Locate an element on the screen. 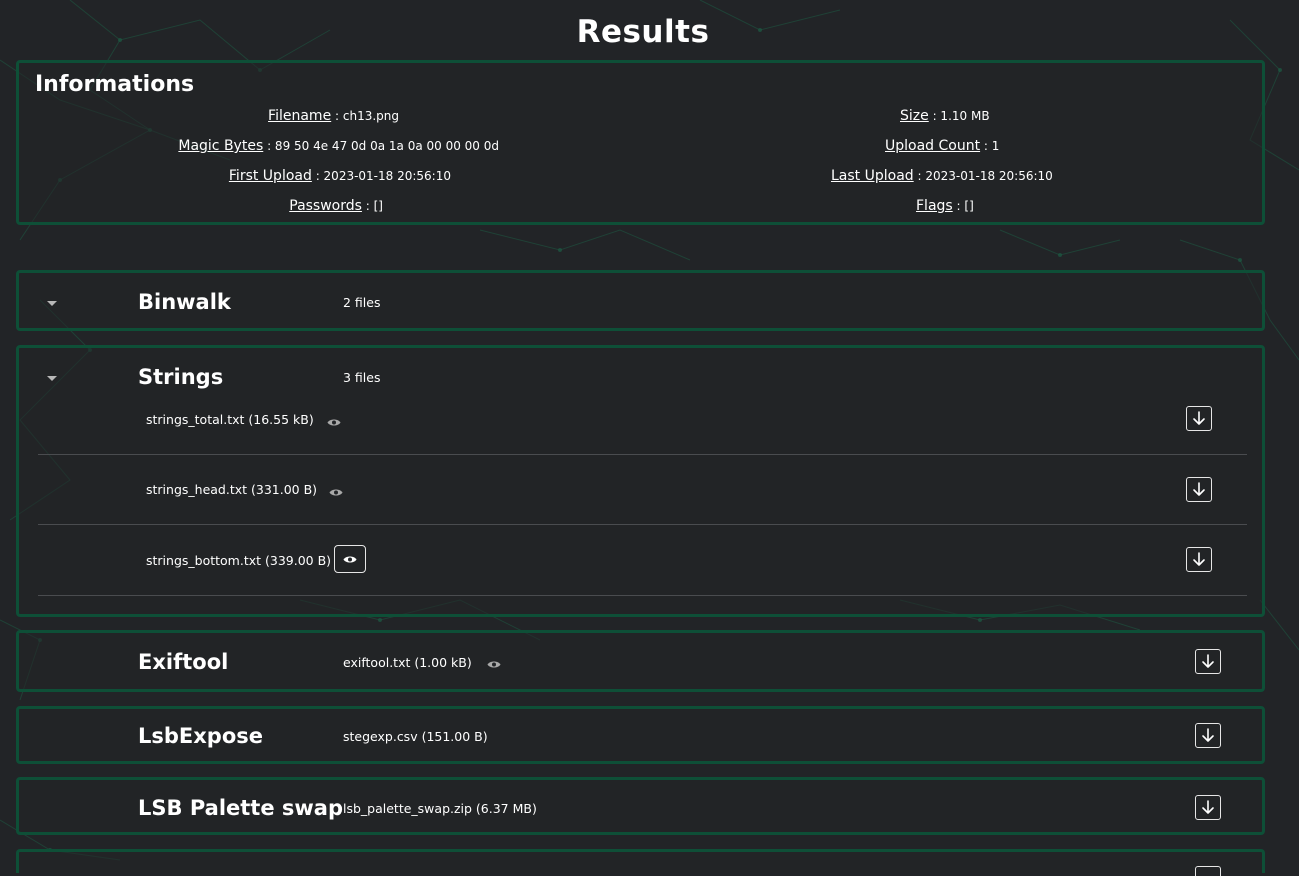  binwalk-title: Binwalk is located at coordinates (184, 302).